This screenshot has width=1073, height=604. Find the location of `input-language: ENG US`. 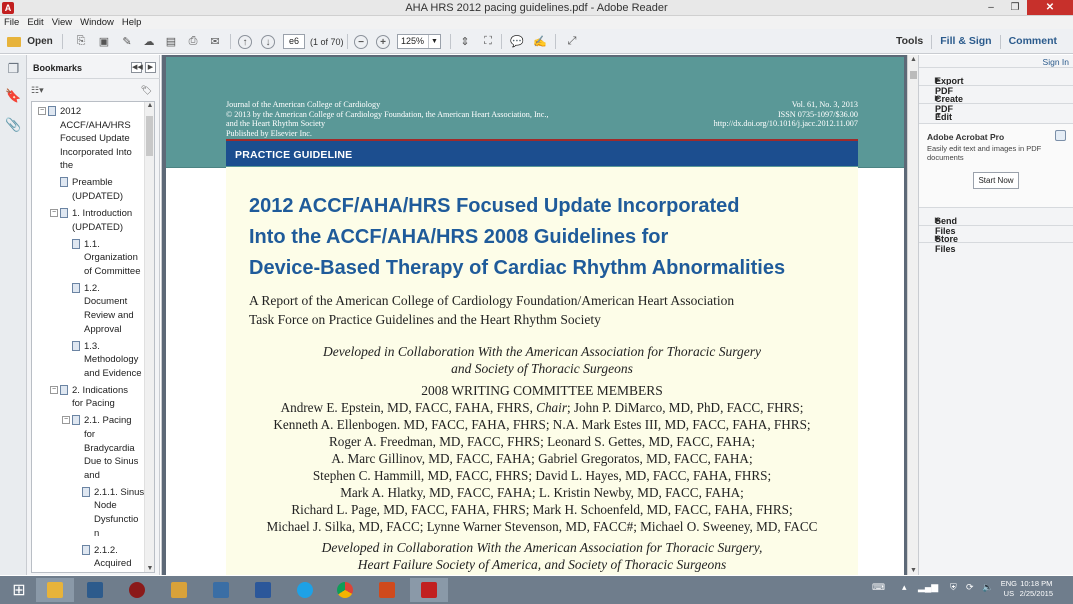

input-language: ENG US is located at coordinates (1009, 589).